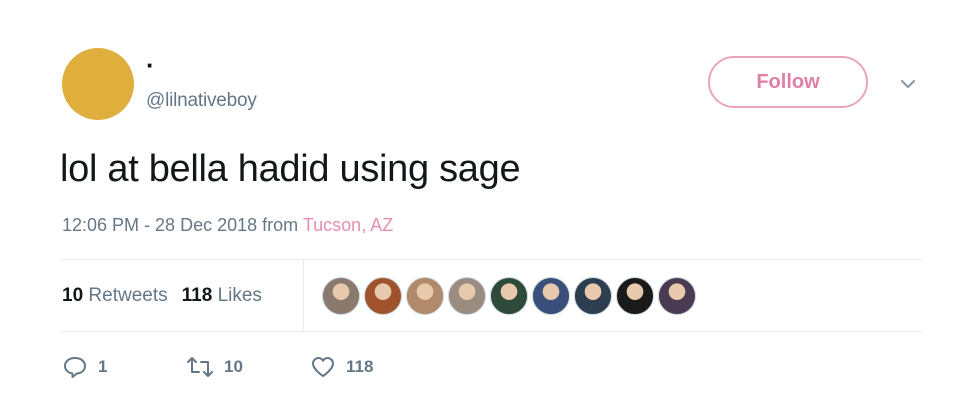  Describe the element at coordinates (201, 101) in the screenshot. I see `user-handle: @lilnativeboy` at that location.